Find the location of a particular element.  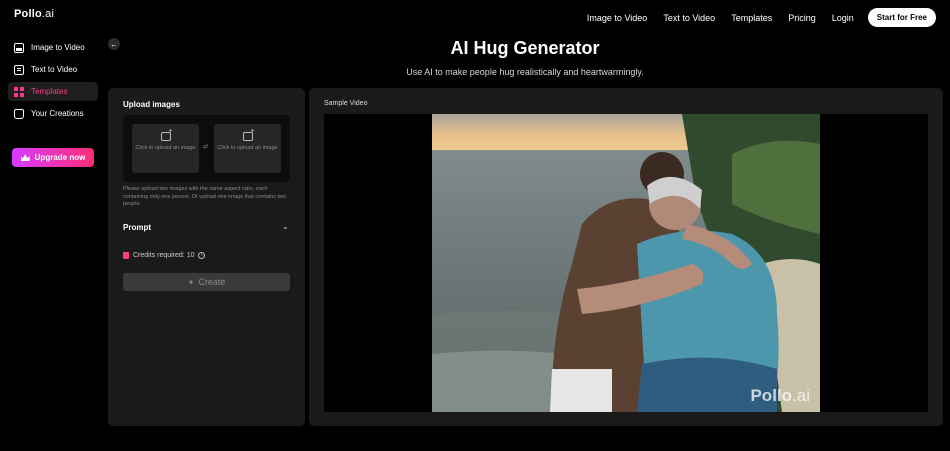

upgrade-button: Upgrade now is located at coordinates (53, 157).